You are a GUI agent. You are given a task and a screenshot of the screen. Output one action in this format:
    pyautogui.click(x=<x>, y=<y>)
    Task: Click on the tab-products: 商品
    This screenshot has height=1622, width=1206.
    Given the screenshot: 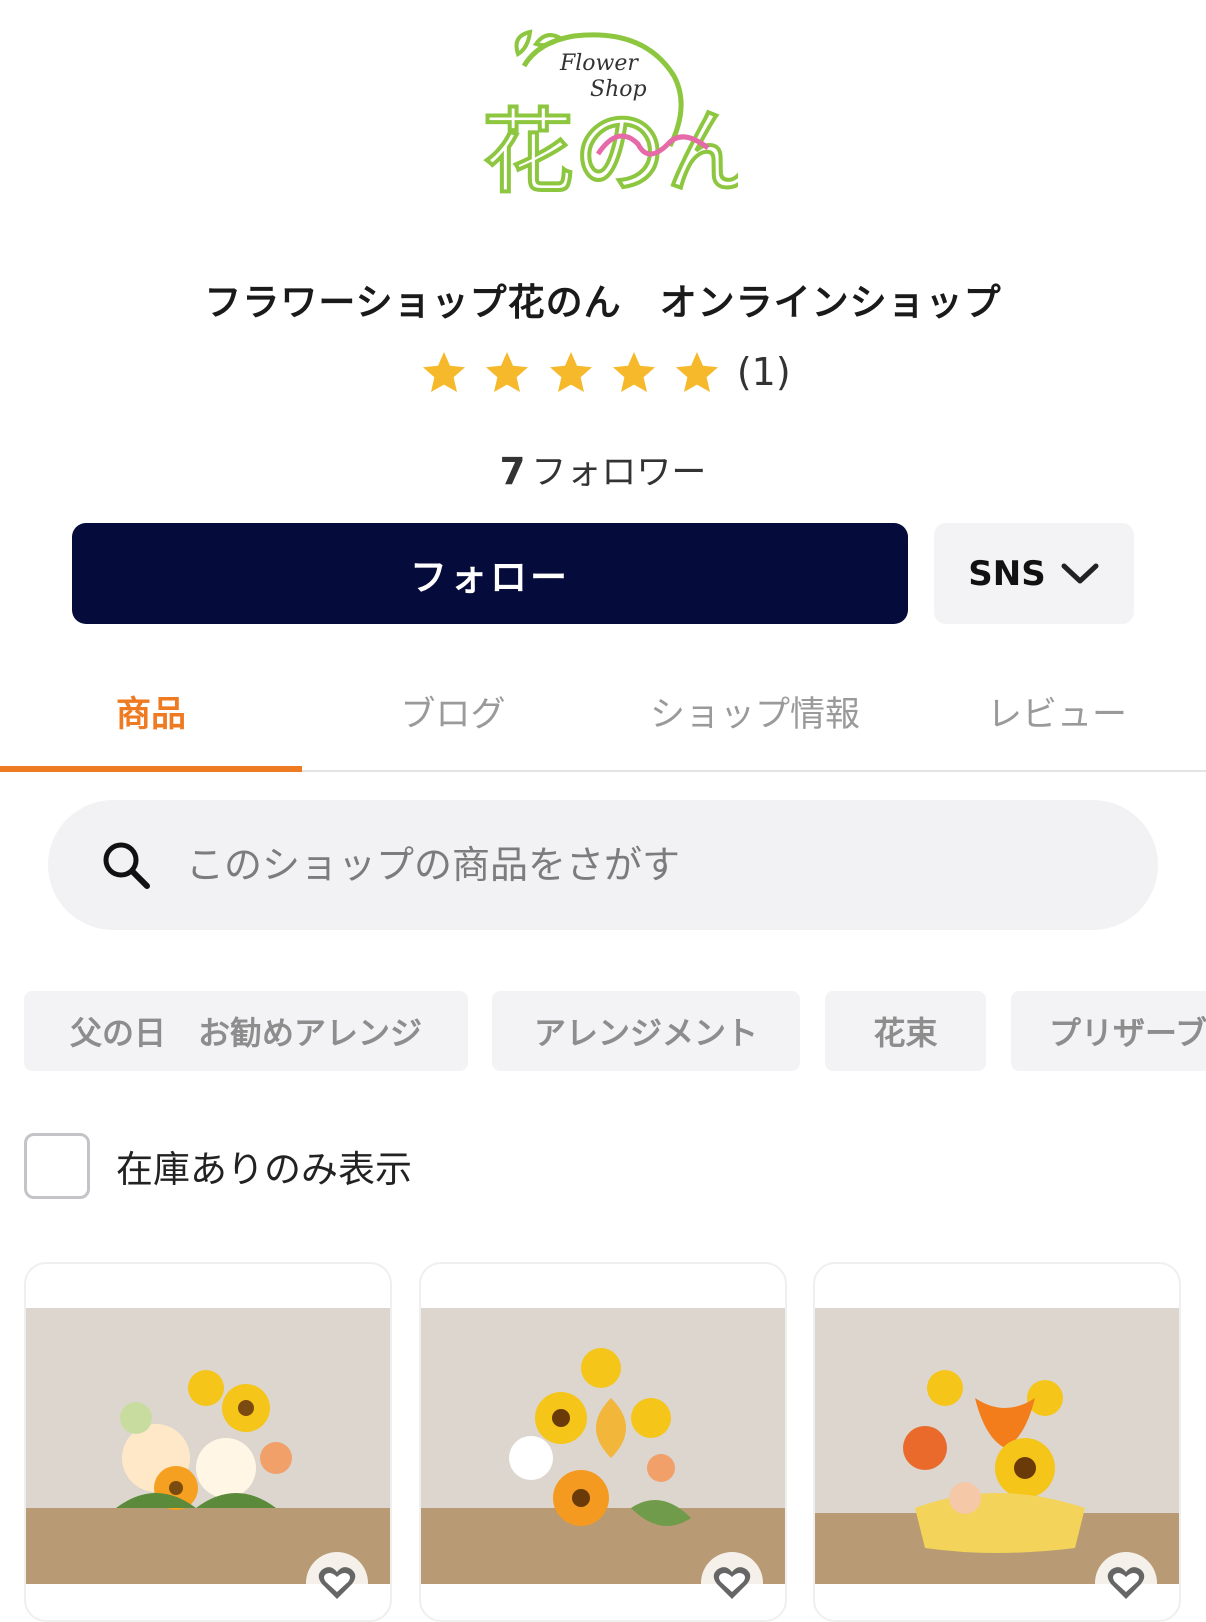 What is the action you would take?
    pyautogui.click(x=151, y=720)
    